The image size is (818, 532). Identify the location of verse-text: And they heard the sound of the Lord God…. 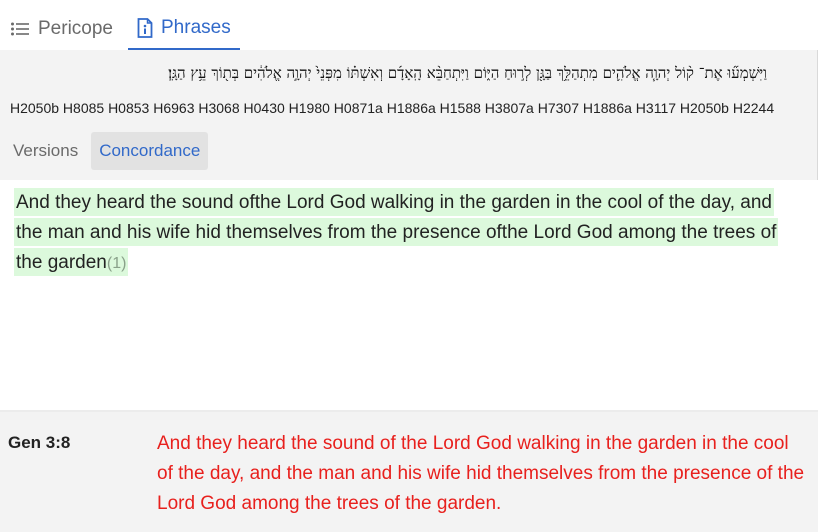
(481, 473).